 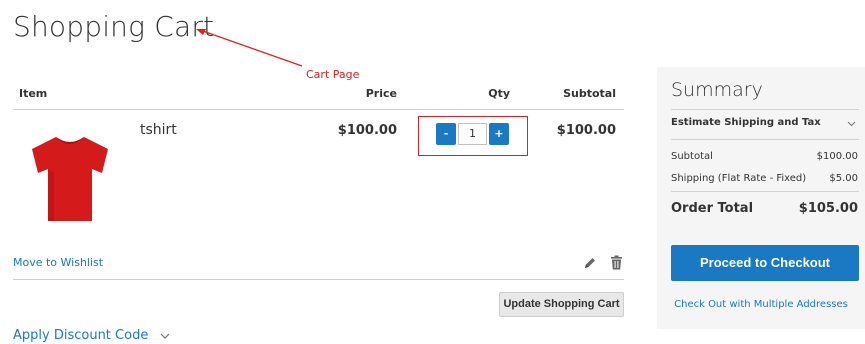 What do you see at coordinates (499, 93) in the screenshot?
I see `header-qty: Qty` at bounding box center [499, 93].